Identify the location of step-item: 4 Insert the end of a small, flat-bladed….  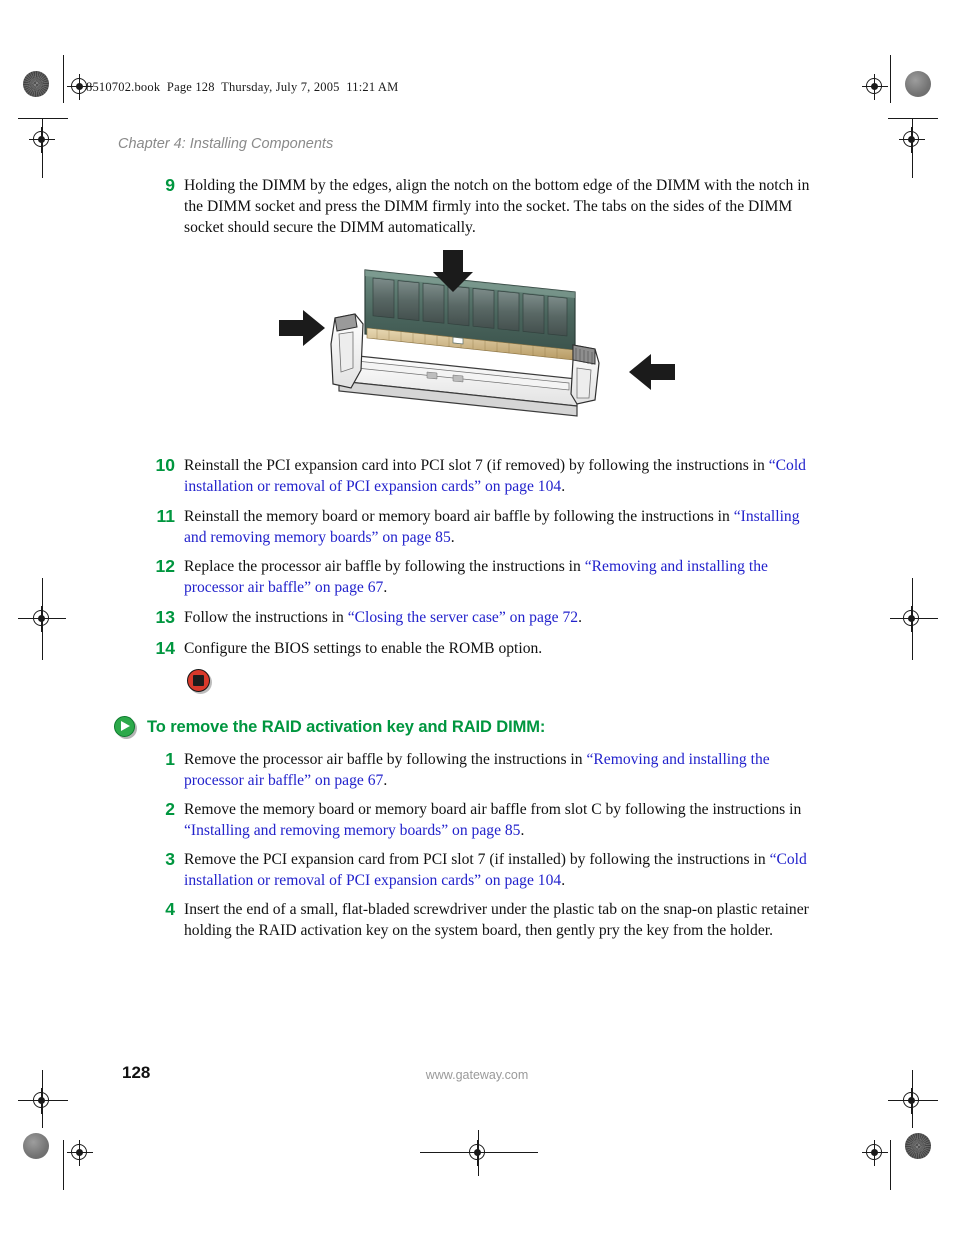
(480, 920).